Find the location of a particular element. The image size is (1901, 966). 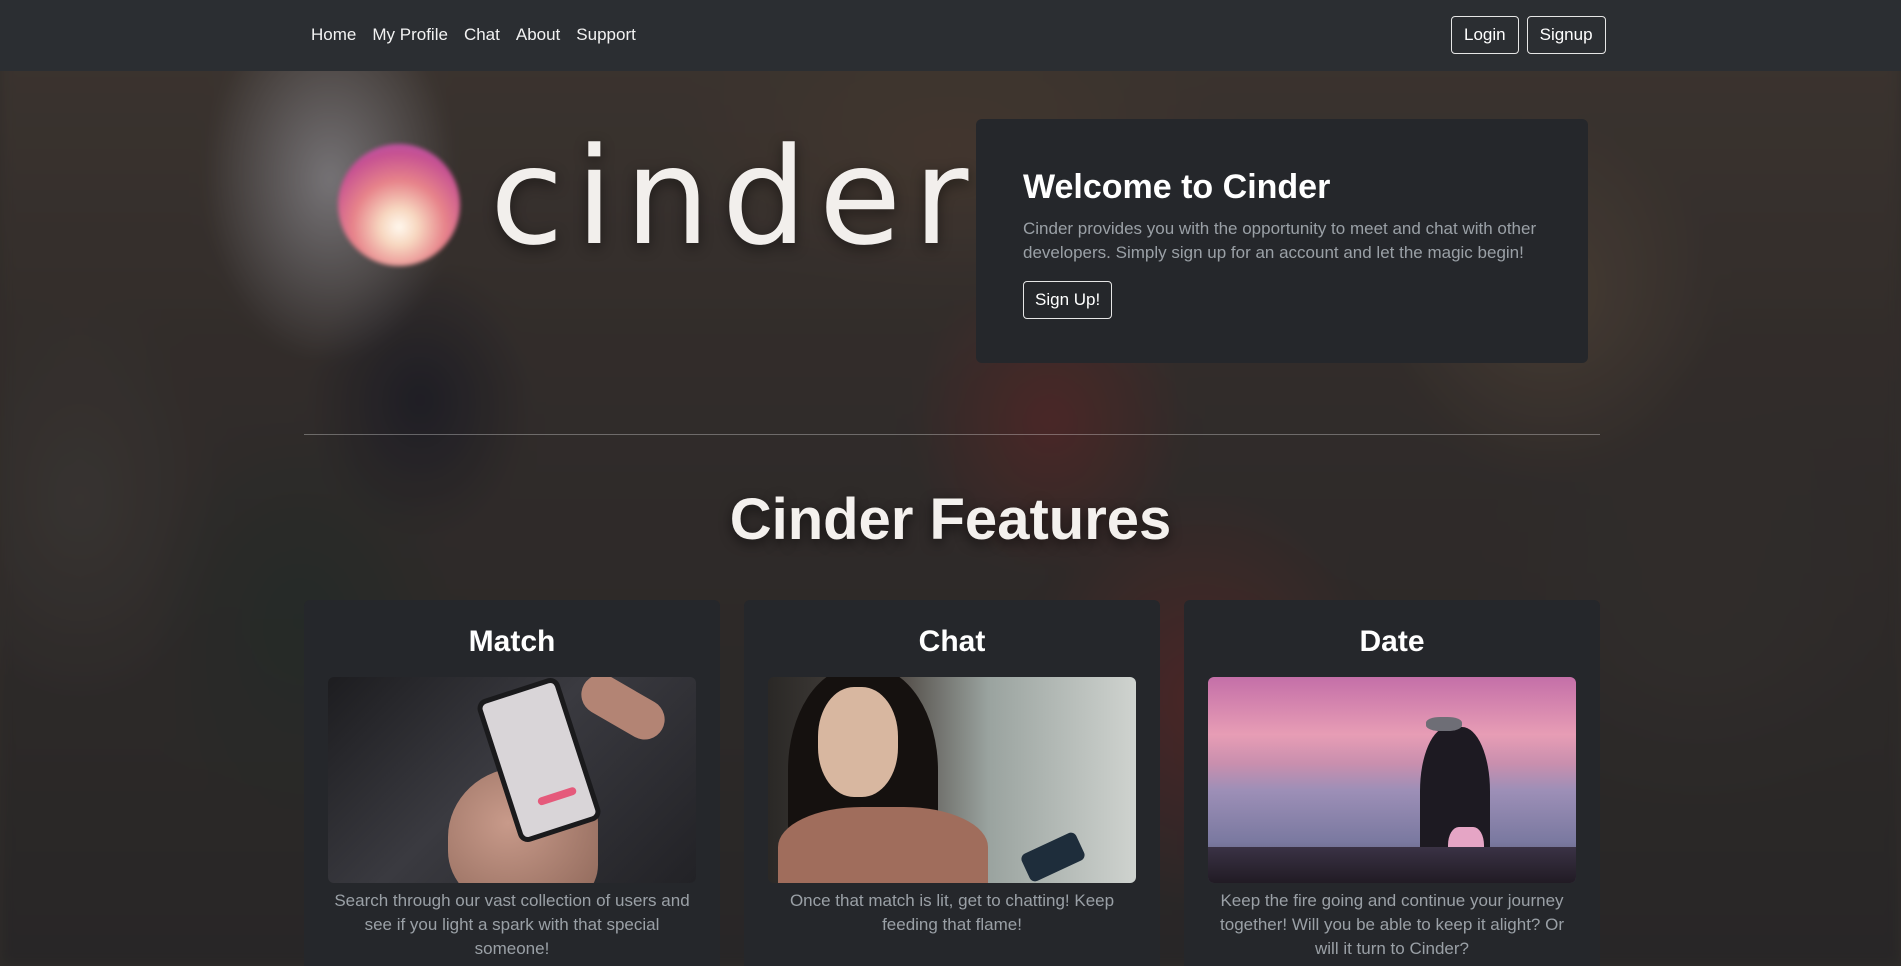

section-divider is located at coordinates (952, 434).